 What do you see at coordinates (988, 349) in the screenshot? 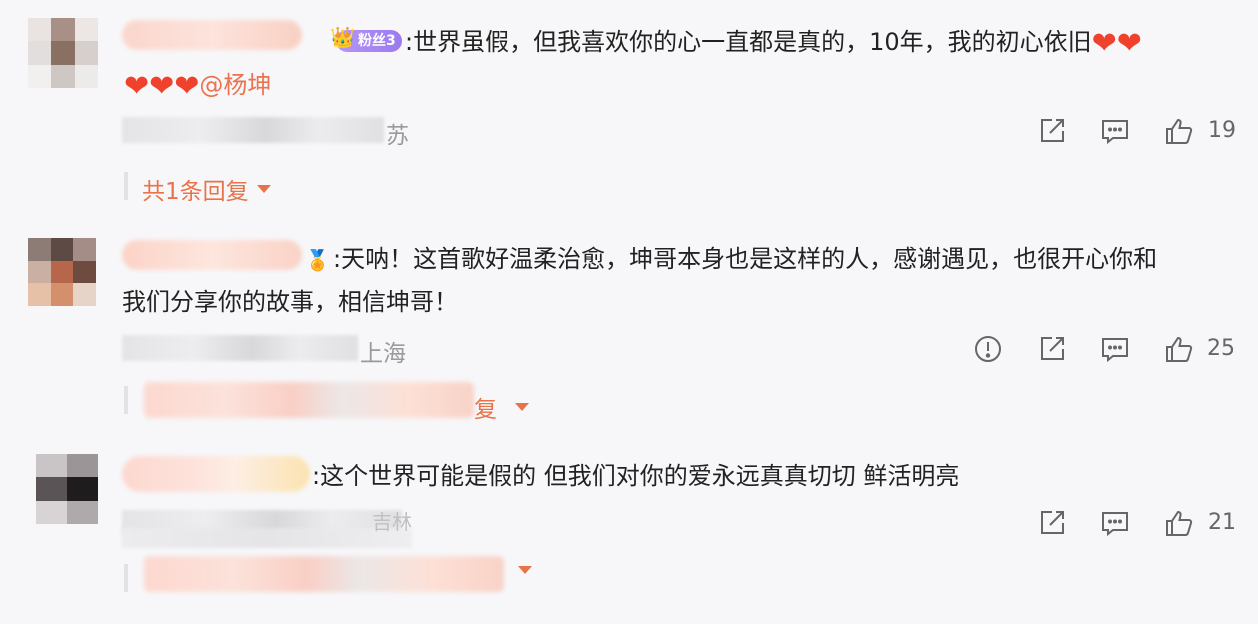
I see `report-icon` at bounding box center [988, 349].